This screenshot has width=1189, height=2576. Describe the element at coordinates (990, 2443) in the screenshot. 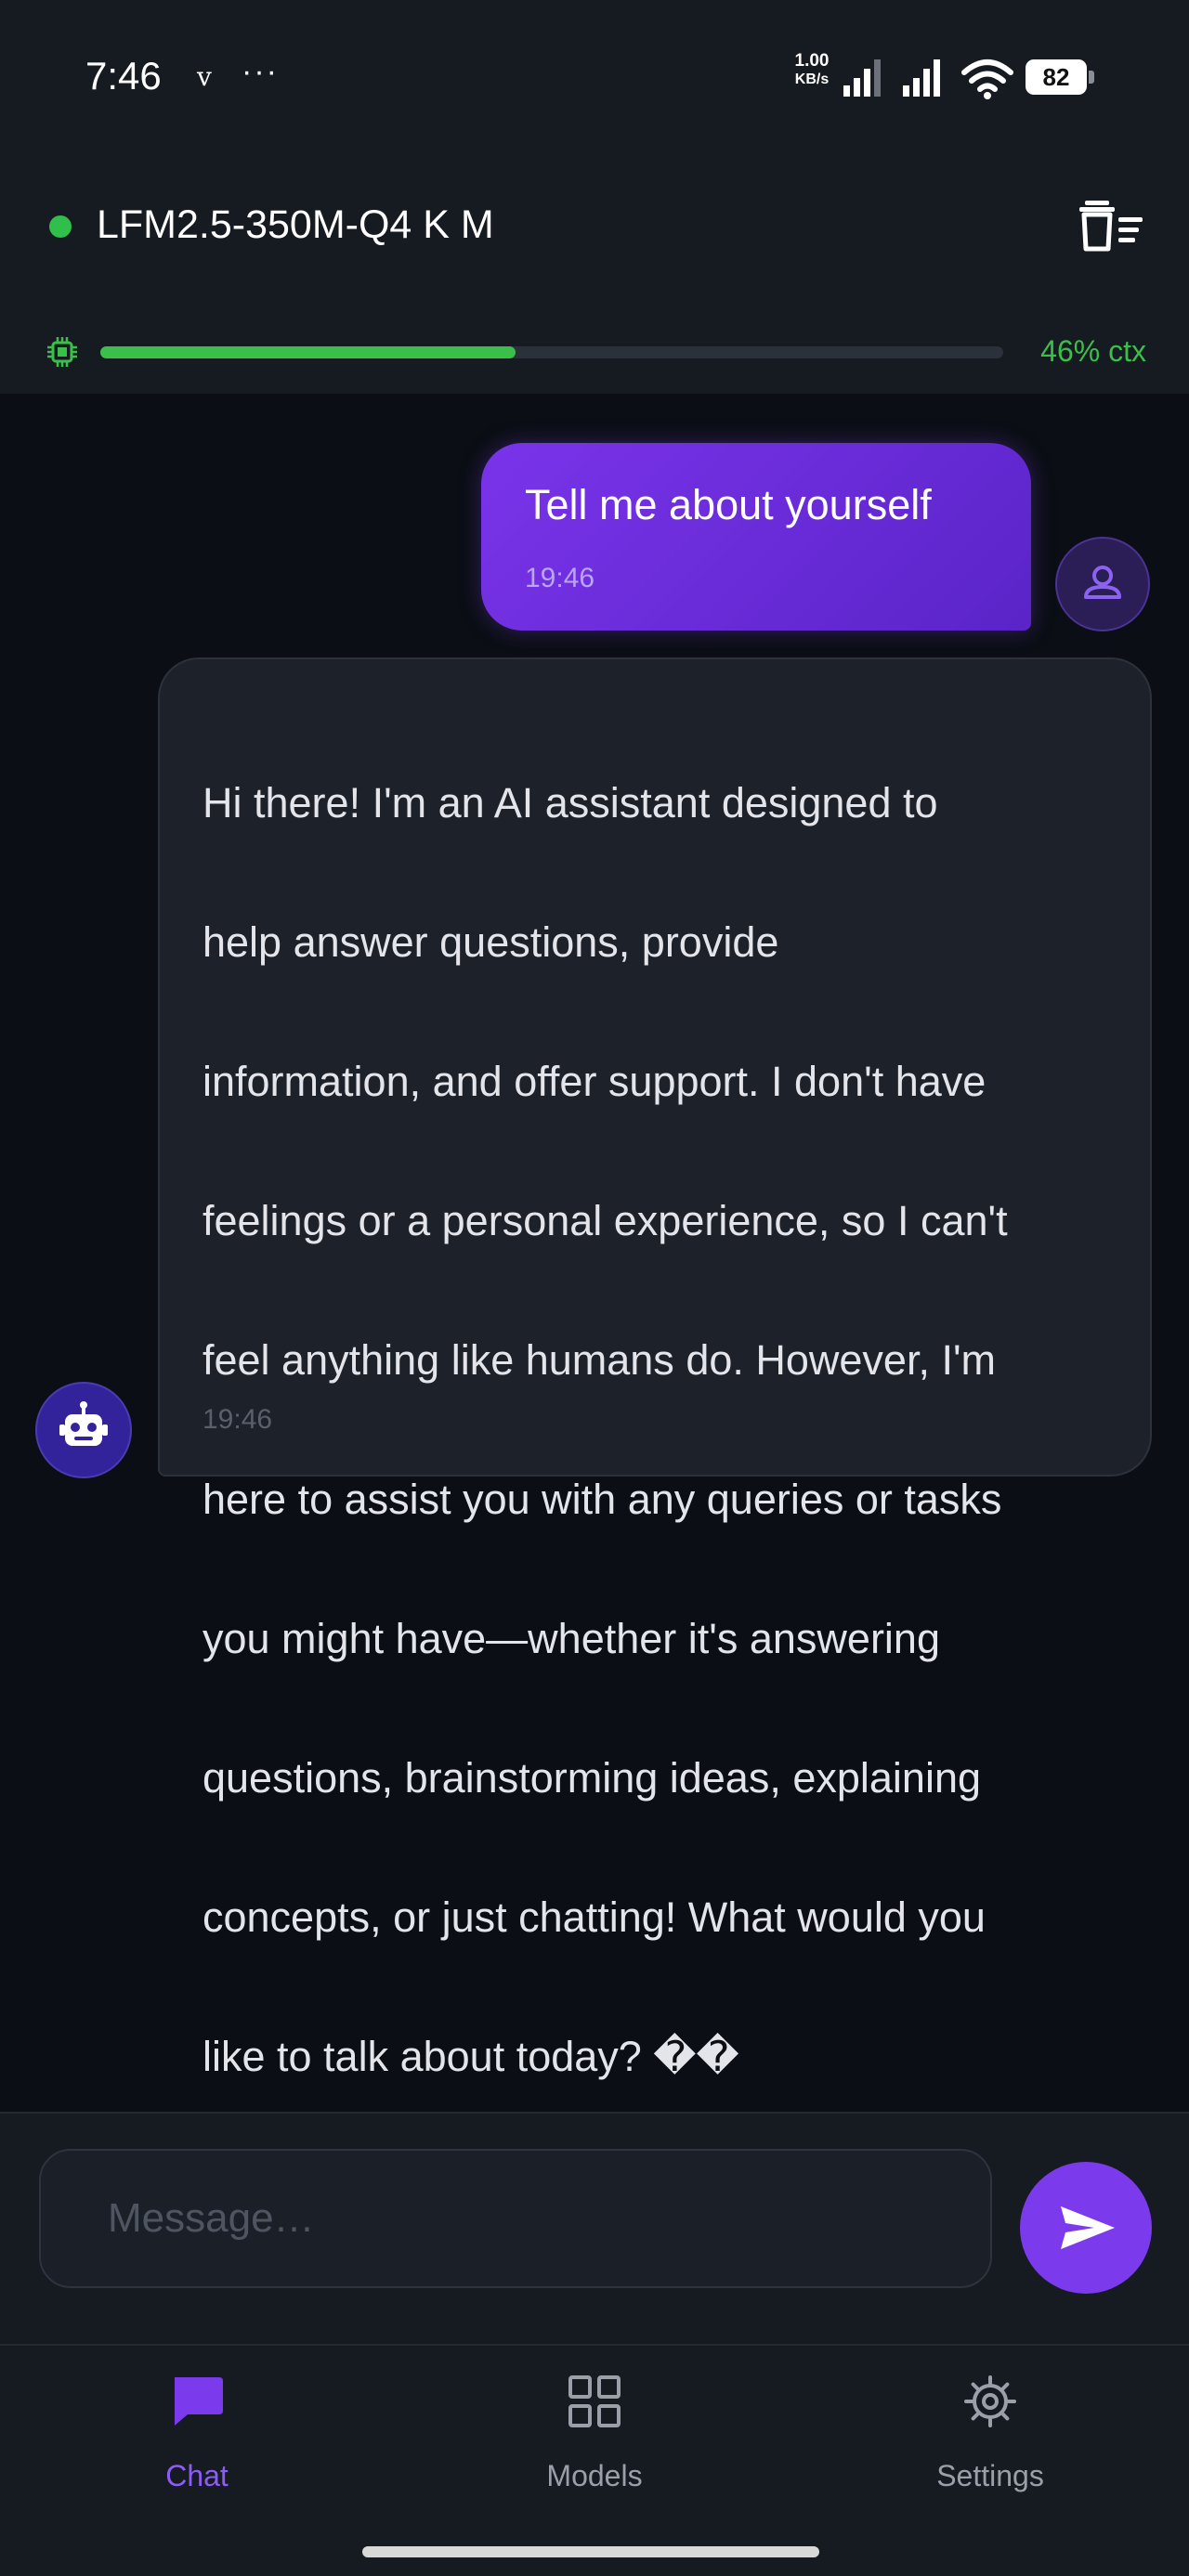

I see `nav-tab-settings: Settings` at that location.